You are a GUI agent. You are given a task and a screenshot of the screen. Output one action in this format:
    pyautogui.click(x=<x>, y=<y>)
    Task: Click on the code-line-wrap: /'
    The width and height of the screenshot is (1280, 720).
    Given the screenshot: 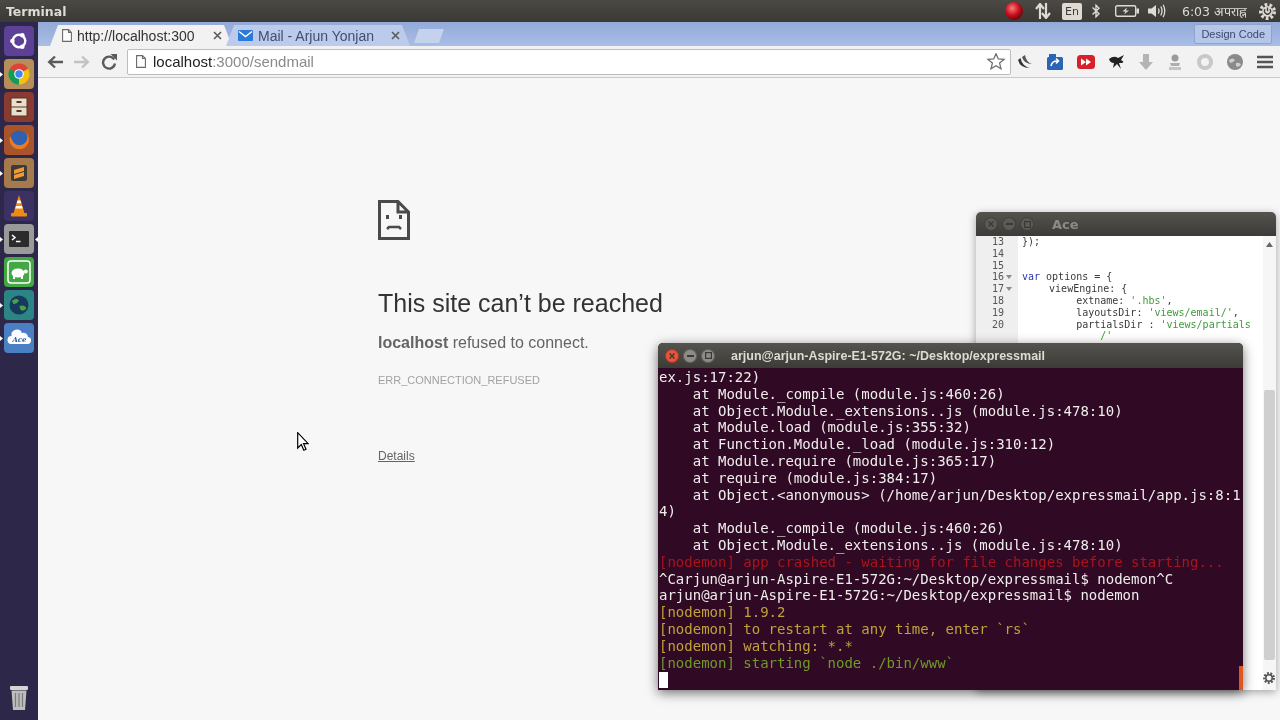 What is the action you would take?
    pyautogui.click(x=1106, y=336)
    